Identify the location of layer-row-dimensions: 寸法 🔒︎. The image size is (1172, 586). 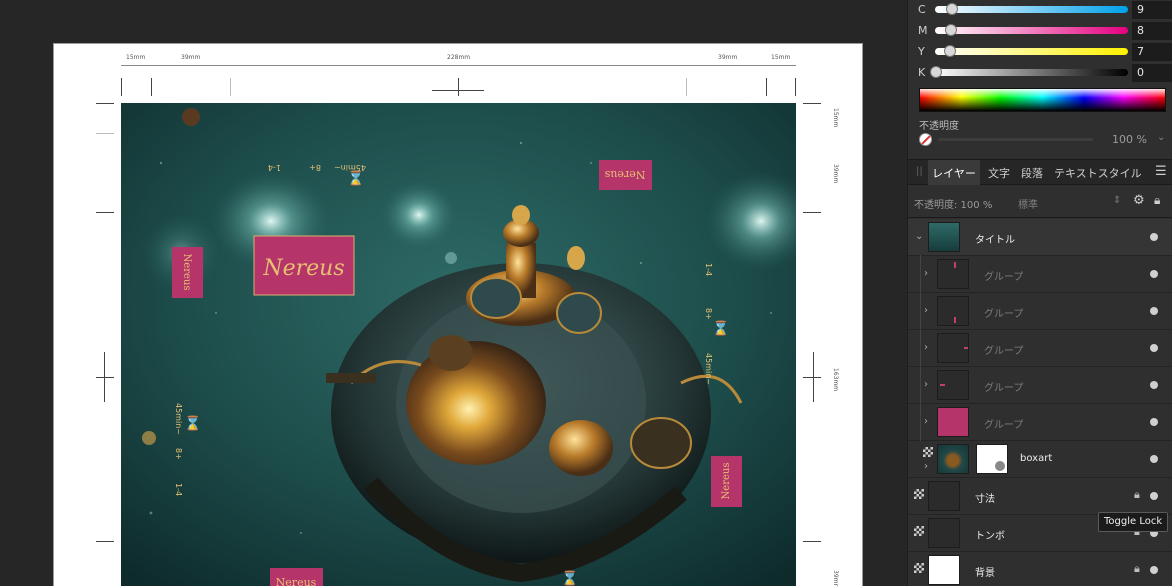
(1040, 496).